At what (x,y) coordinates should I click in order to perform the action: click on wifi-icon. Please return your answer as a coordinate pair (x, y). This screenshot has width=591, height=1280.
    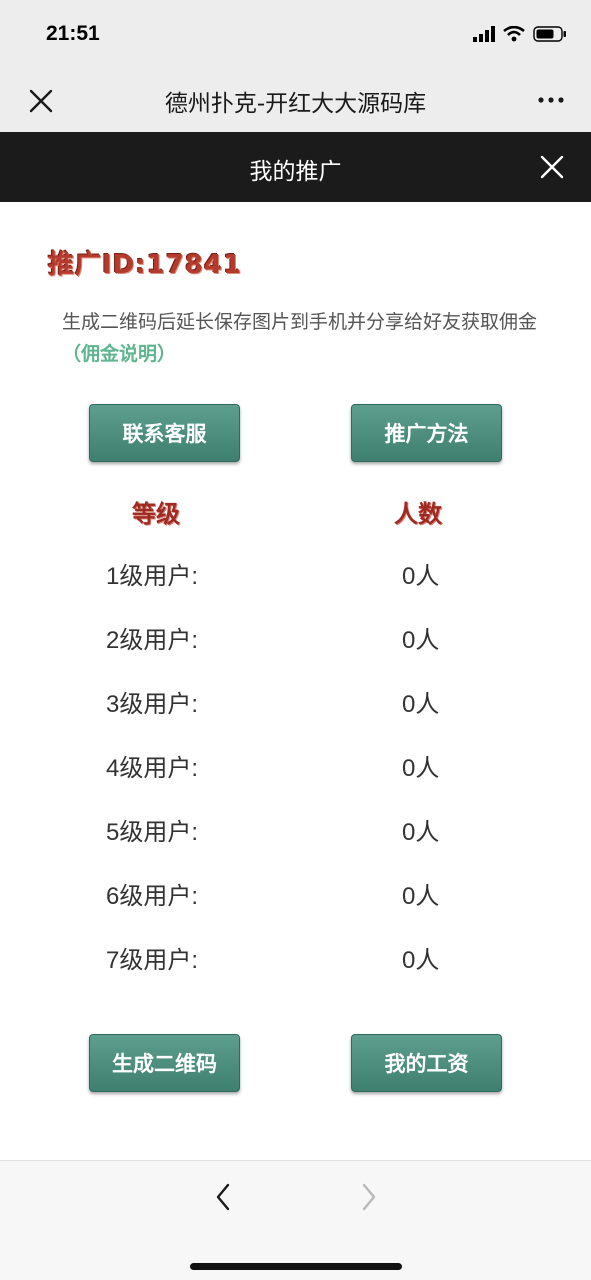
    Looking at the image, I should click on (514, 35).